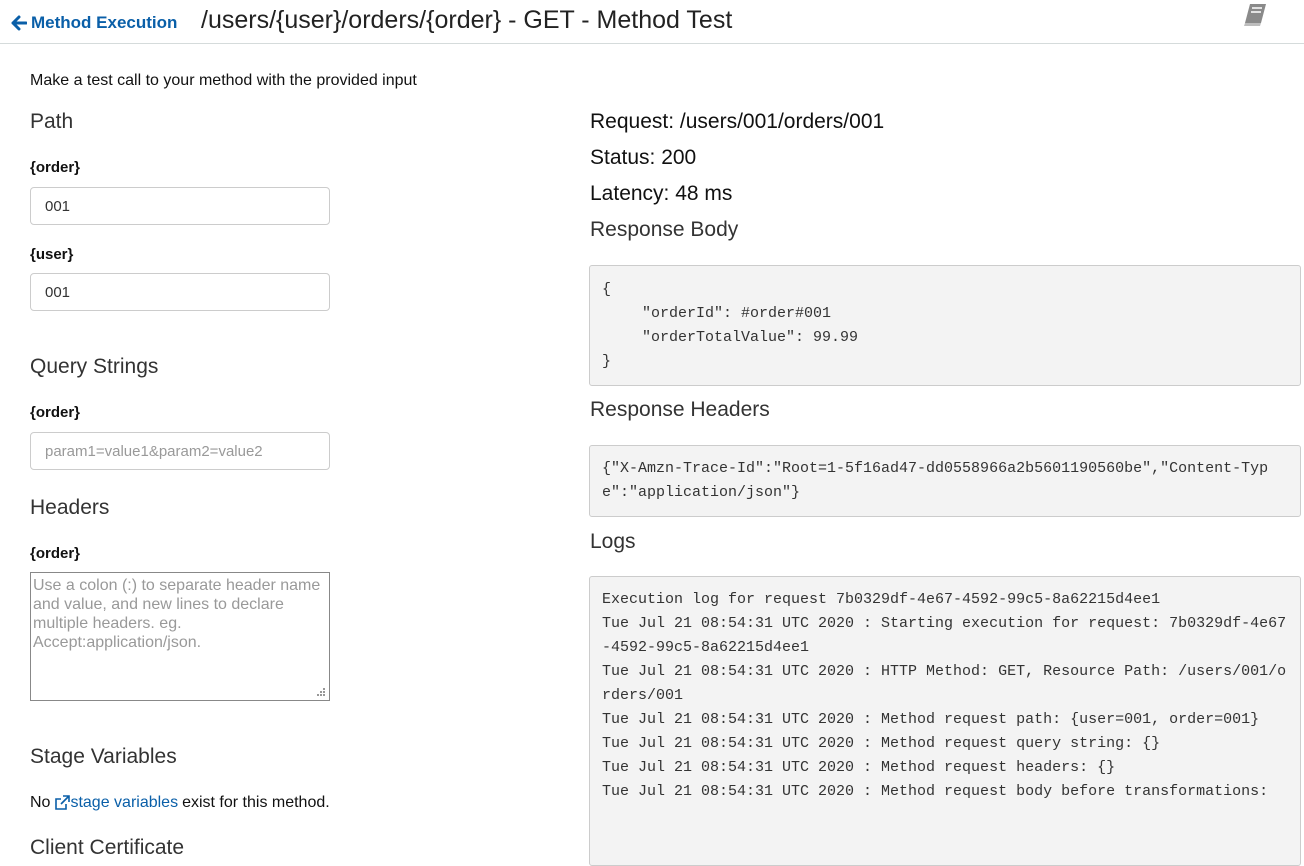  Describe the element at coordinates (104, 22) in the screenshot. I see `method-execution-label: Method Execution` at that location.